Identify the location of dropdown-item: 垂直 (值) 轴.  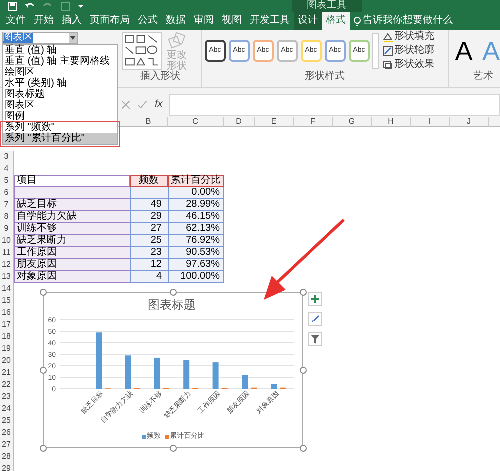
(60, 50).